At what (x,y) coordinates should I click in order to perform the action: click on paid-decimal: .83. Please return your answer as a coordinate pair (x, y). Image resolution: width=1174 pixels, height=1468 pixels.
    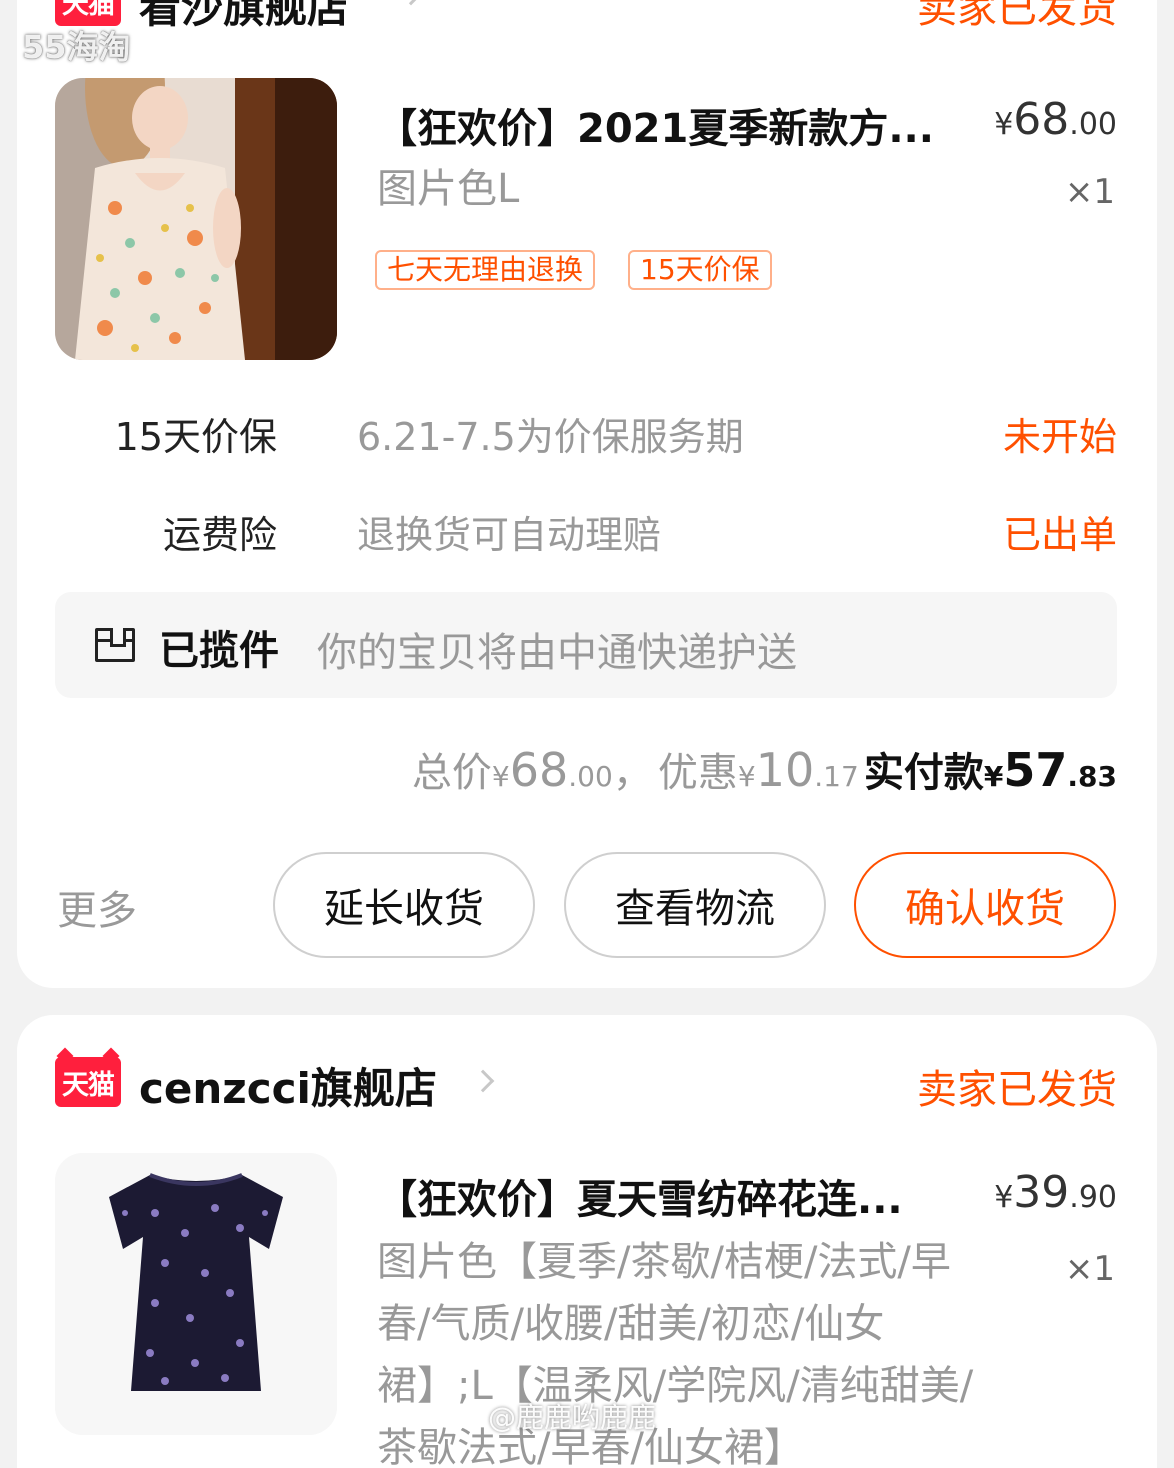
    Looking at the image, I should click on (1092, 776).